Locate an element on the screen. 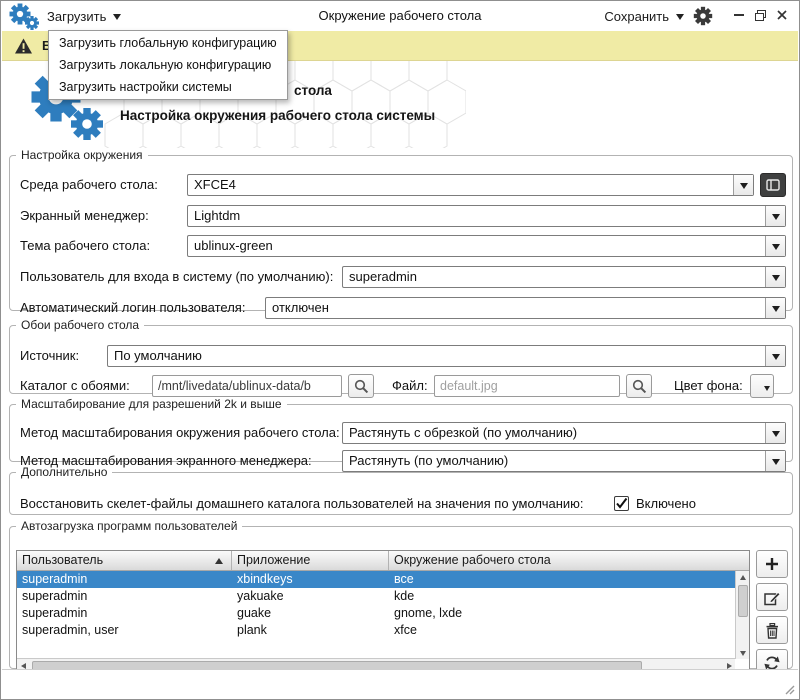 The image size is (800, 700). scroll-up-icon is located at coordinates (742, 577).